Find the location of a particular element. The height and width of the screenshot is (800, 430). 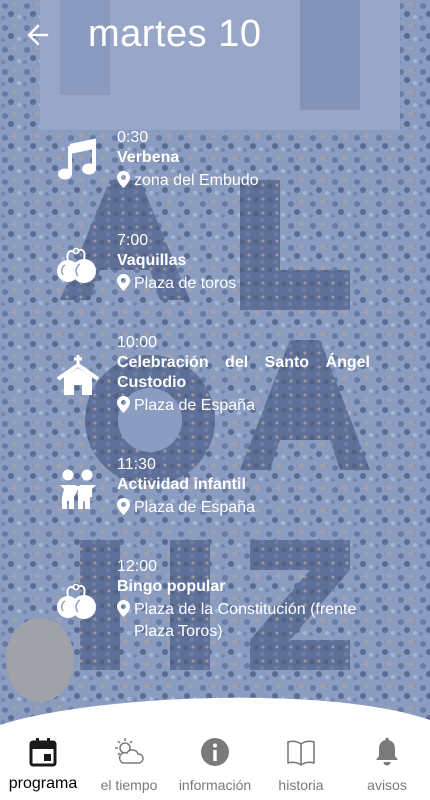

children-icon is located at coordinates (78, 489).